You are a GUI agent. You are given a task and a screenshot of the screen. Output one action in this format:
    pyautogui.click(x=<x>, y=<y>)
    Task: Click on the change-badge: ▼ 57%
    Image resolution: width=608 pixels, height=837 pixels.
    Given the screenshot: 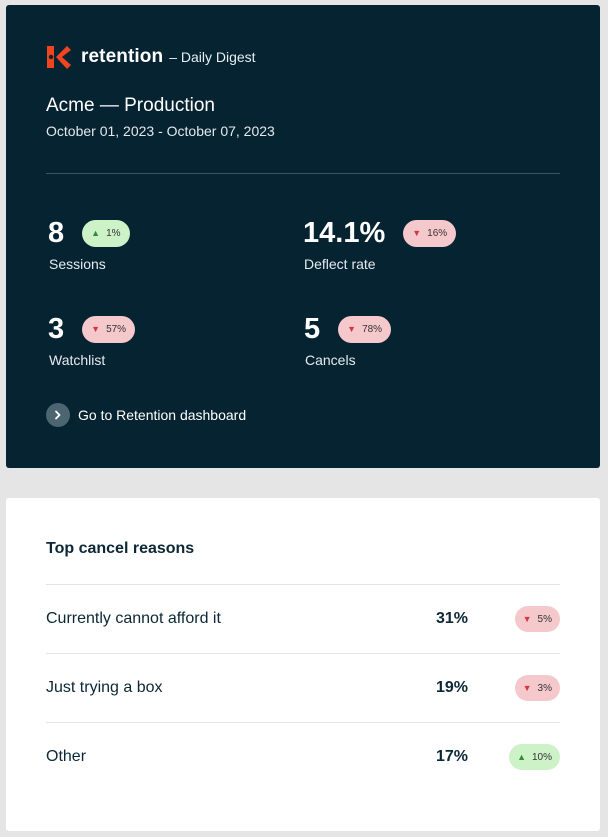 What is the action you would take?
    pyautogui.click(x=109, y=329)
    